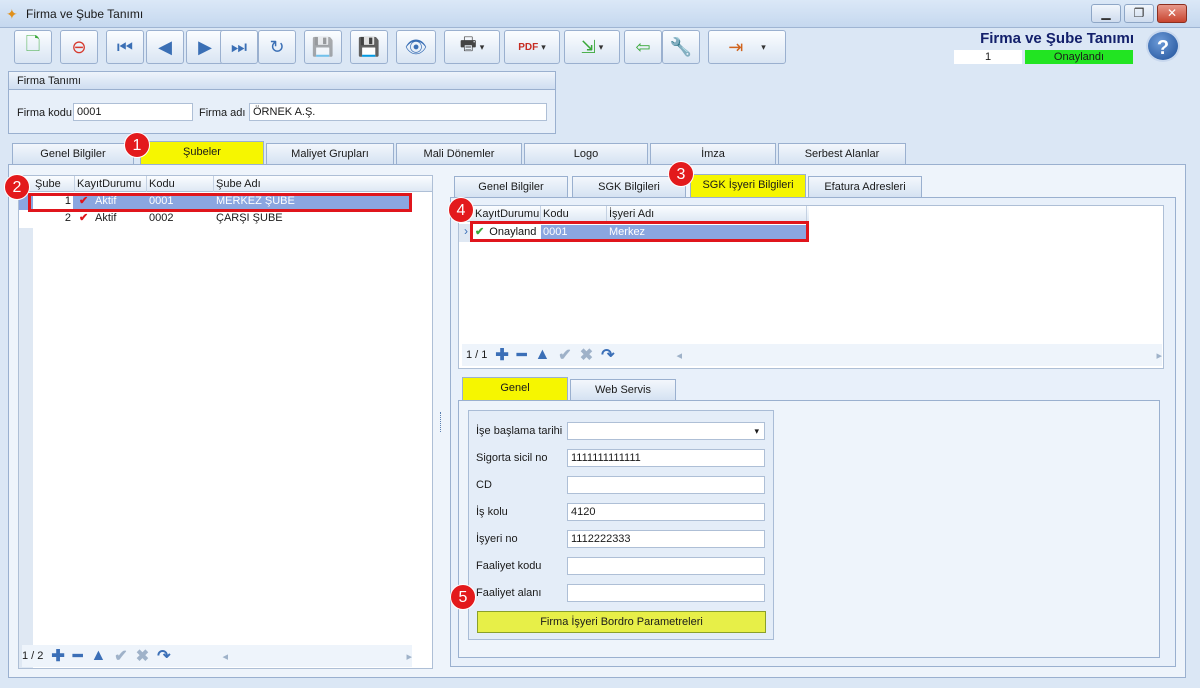 The height and width of the screenshot is (688, 1200). I want to click on faaliyet-kodu-field, so click(666, 566).